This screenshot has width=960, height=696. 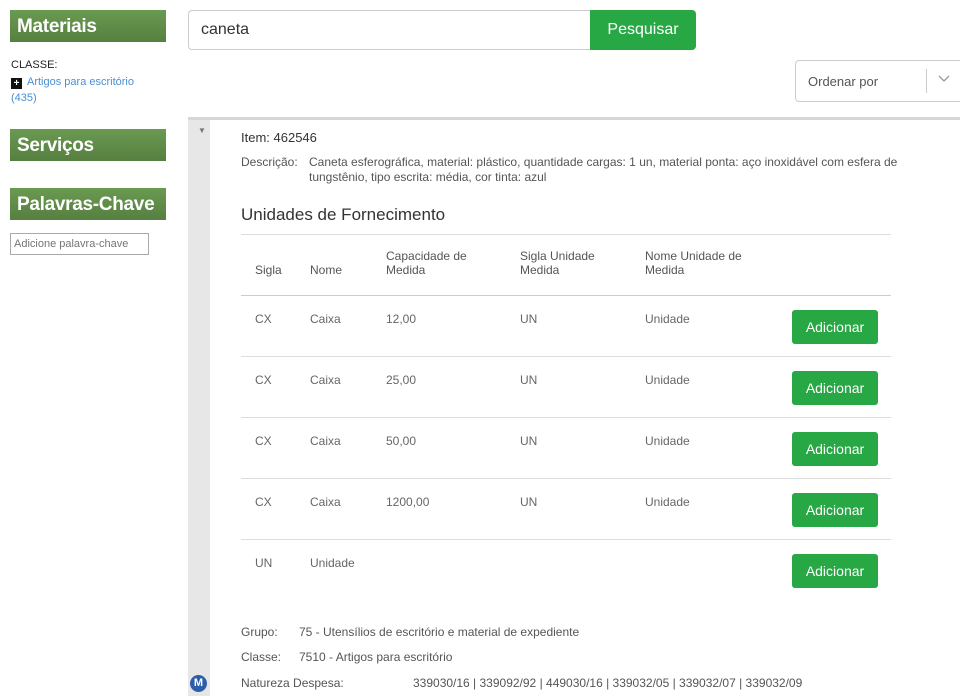 I want to click on chevron-down-icon, so click(x=944, y=79).